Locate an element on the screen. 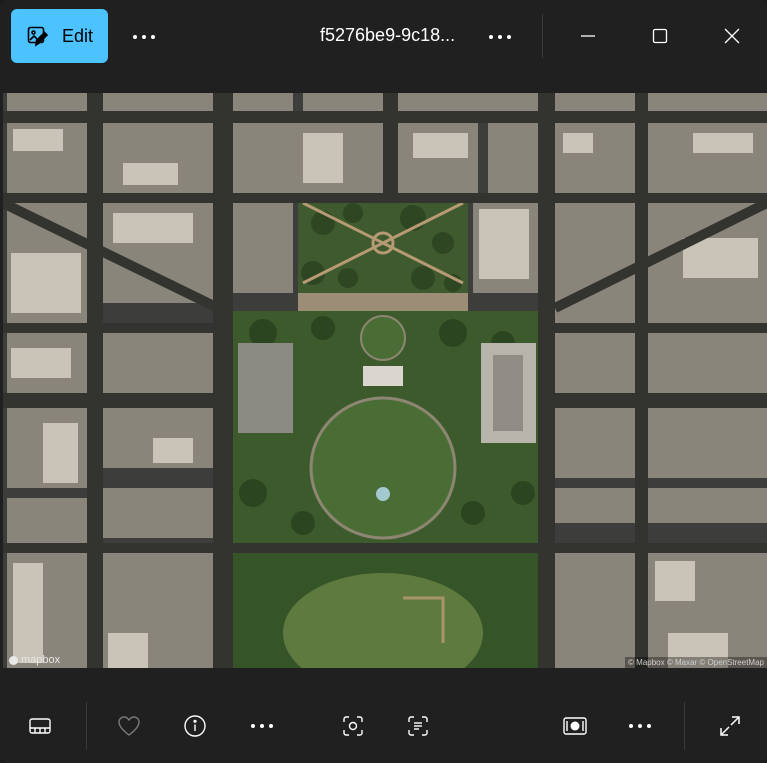 The height and width of the screenshot is (763, 767). edit-button: Edit is located at coordinates (59, 36).